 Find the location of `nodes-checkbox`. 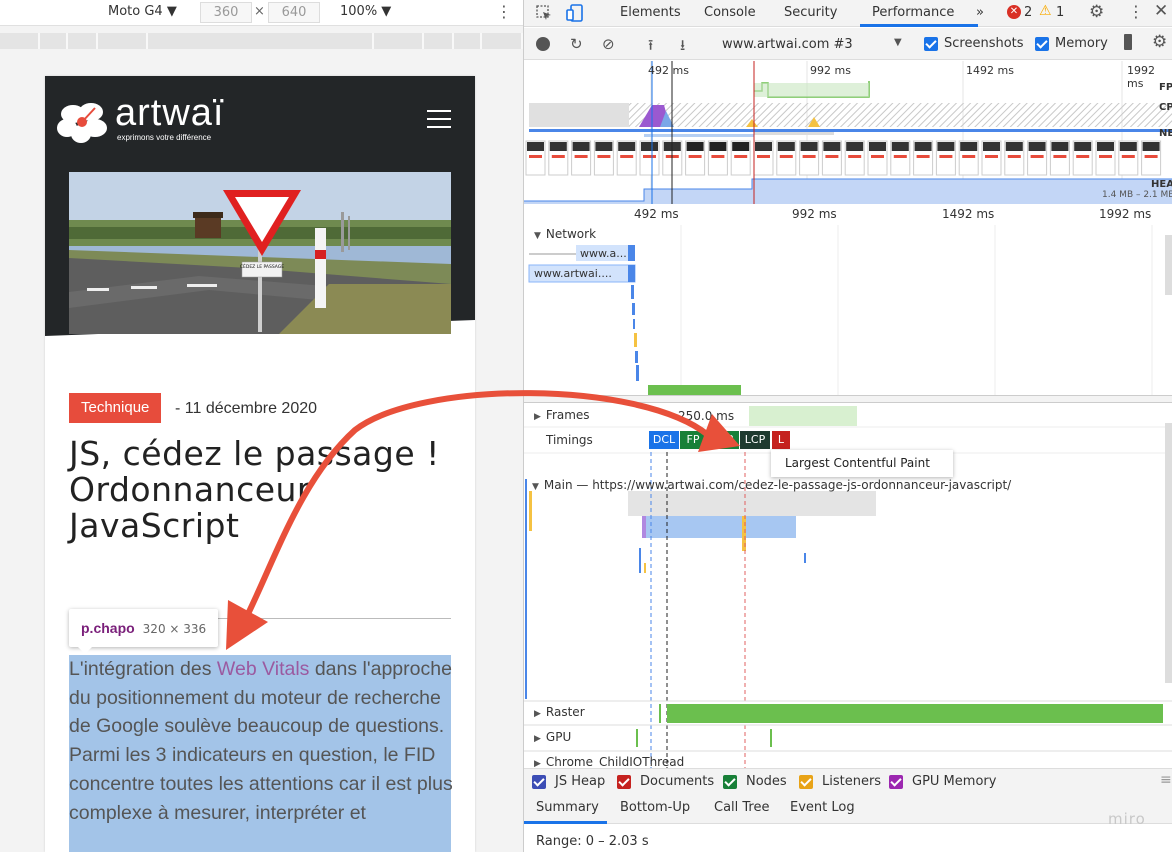

nodes-checkbox is located at coordinates (730, 782).